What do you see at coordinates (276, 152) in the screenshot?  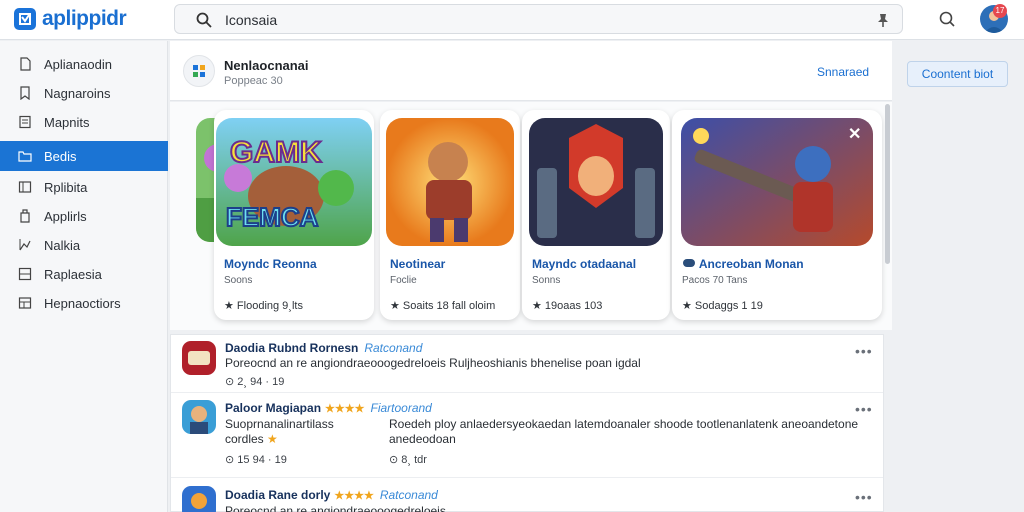 I see `game-art-title-1: GAMK` at bounding box center [276, 152].